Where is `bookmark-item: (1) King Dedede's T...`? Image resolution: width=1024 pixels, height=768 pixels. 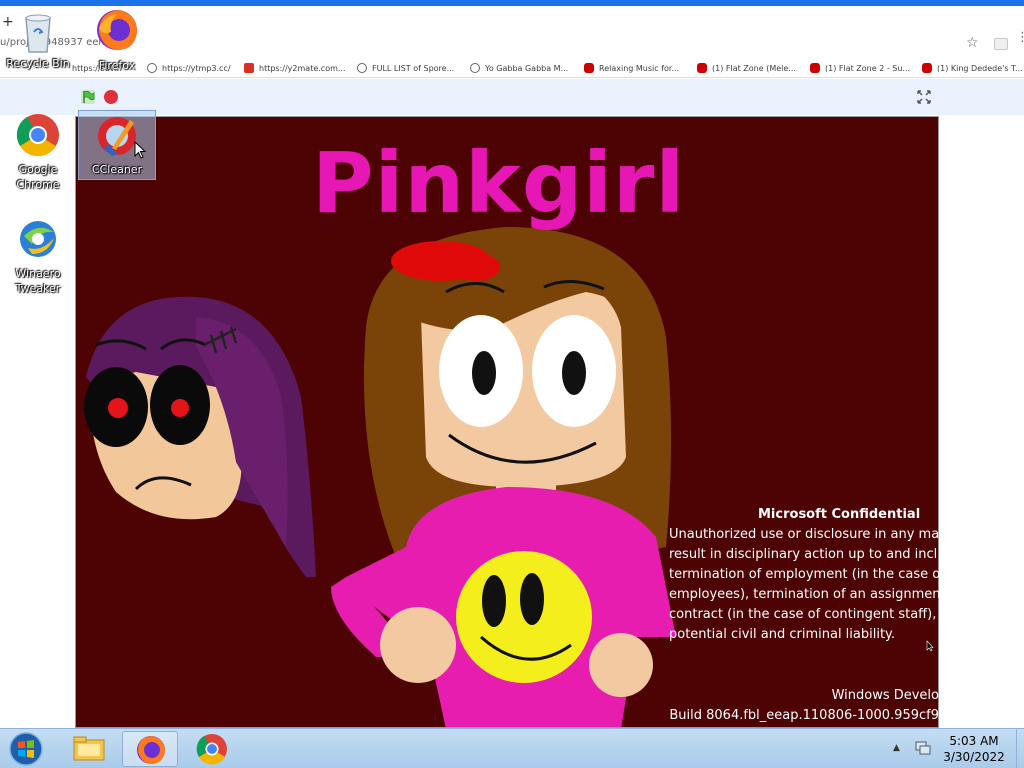 bookmark-item: (1) King Dedede's T... is located at coordinates (972, 68).